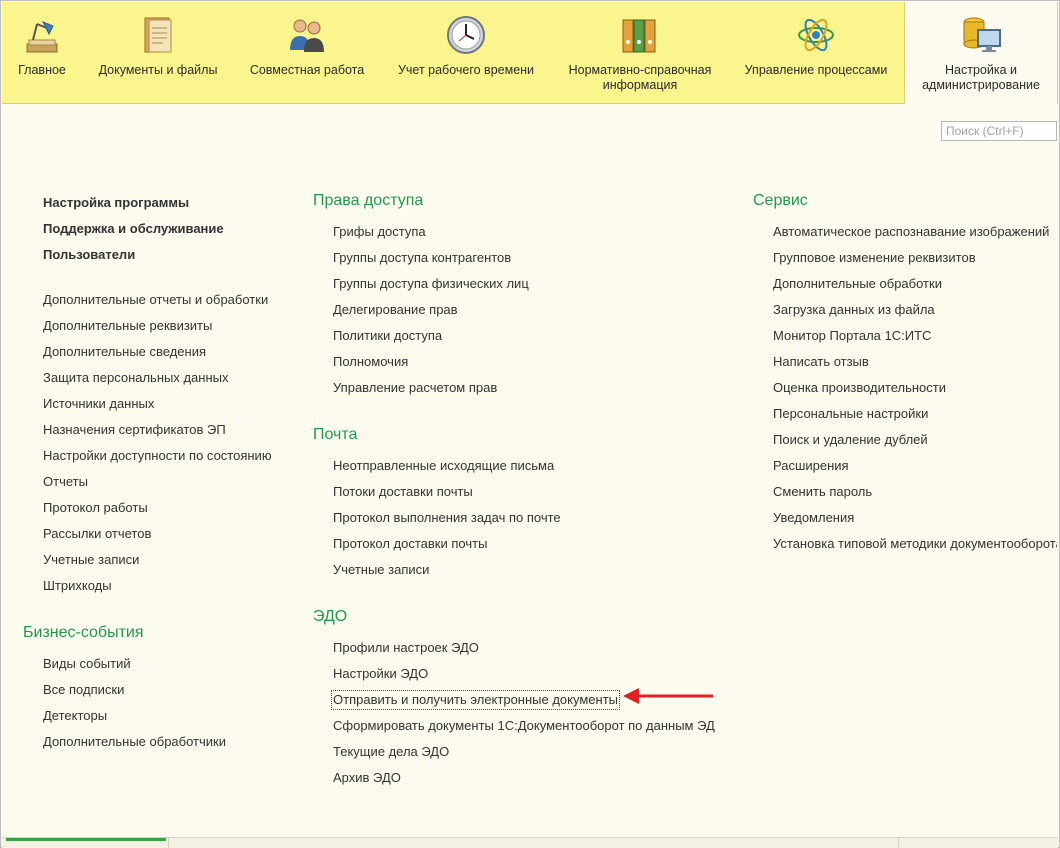  I want to click on section-reference-info: Нормативно-справочная информация, so click(640, 52).